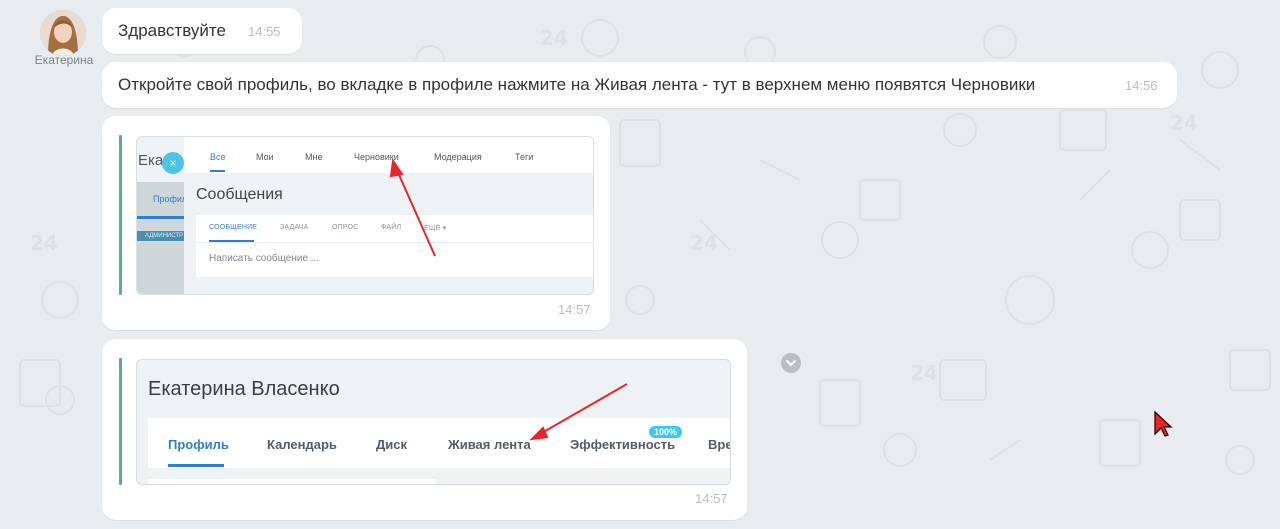  I want to click on tab-drafts: Черновики, so click(376, 157).